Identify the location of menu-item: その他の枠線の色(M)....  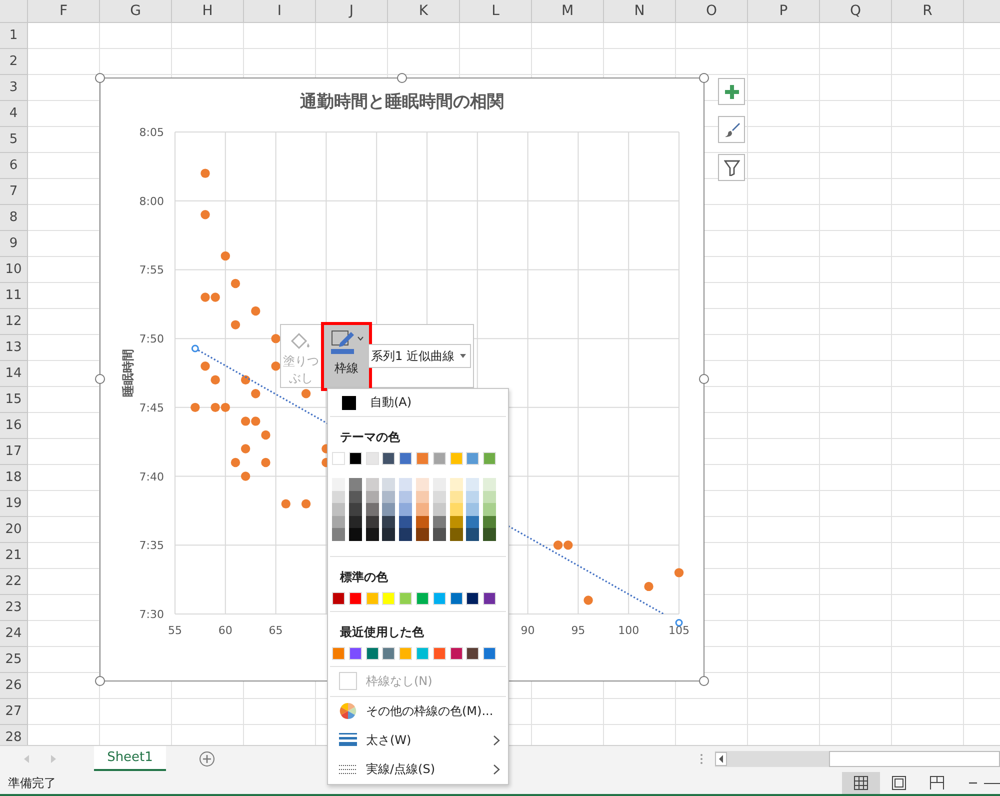
(418, 711).